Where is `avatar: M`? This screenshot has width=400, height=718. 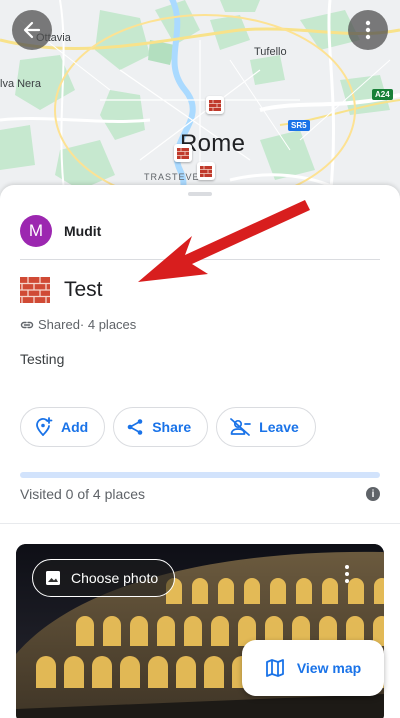
avatar: M is located at coordinates (36, 231).